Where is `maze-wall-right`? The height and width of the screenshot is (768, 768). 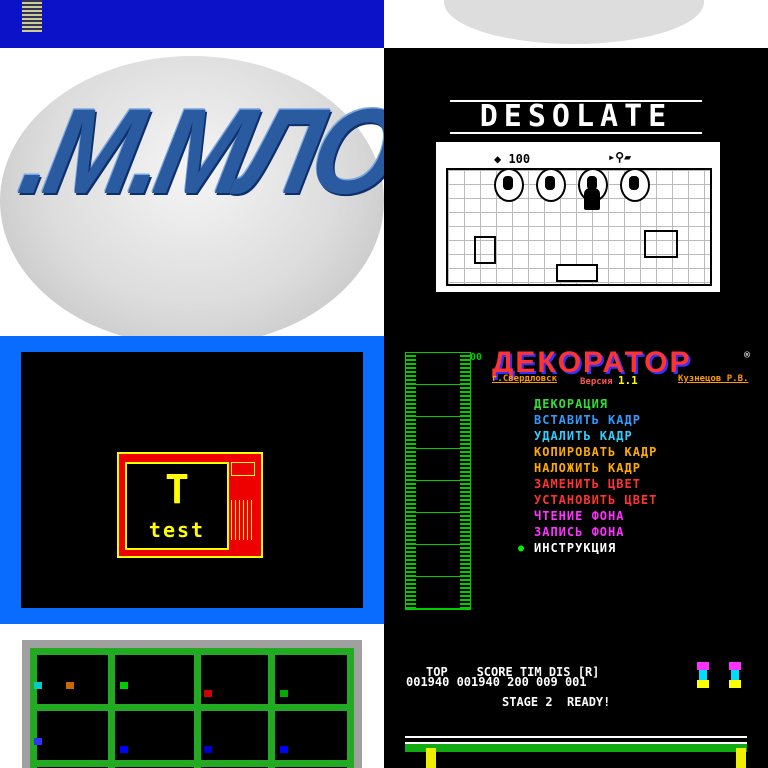
maze-wall-right is located at coordinates (350, 708).